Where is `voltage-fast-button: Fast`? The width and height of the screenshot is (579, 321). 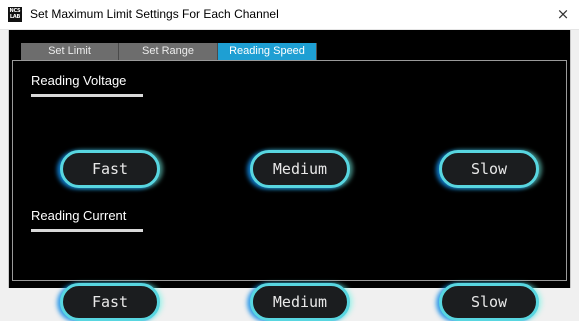 voltage-fast-button: Fast is located at coordinates (110, 169).